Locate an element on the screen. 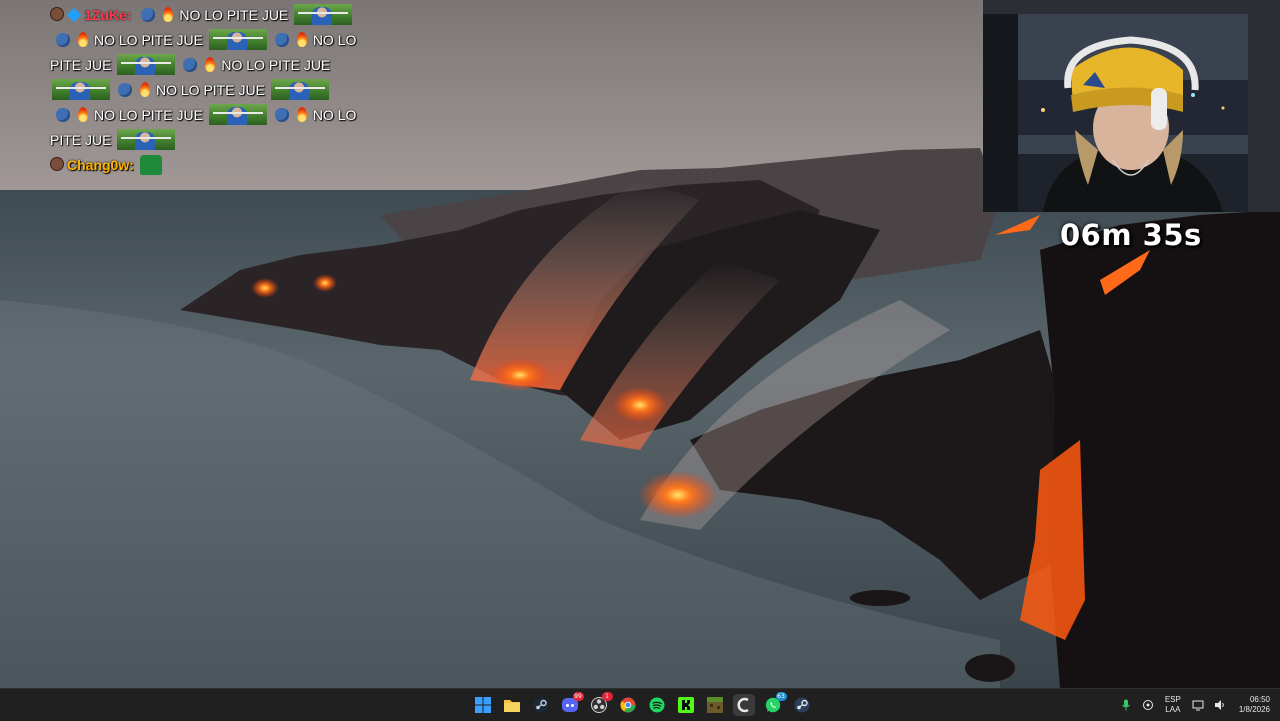 The width and height of the screenshot is (1280, 721). steam-2-button is located at coordinates (802, 705).